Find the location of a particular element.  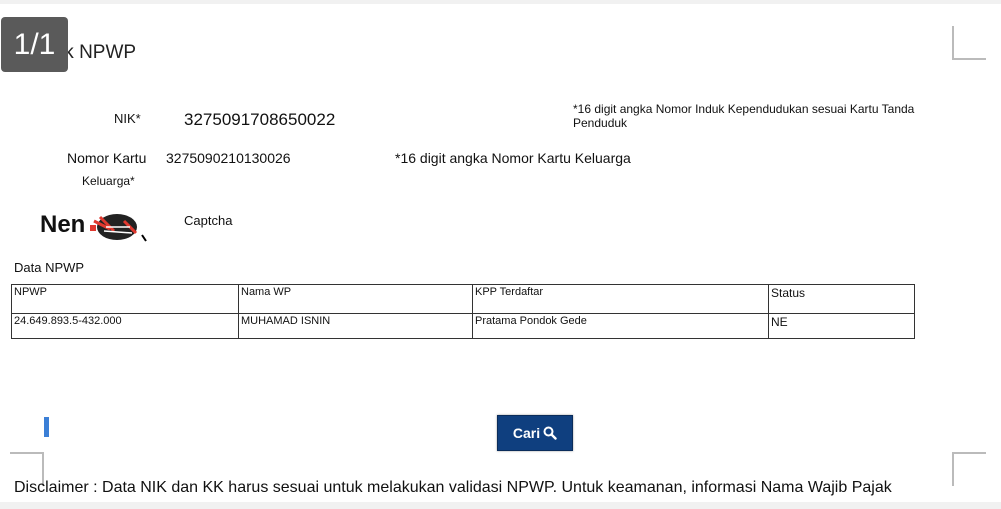

search-button: Cari is located at coordinates (535, 433).